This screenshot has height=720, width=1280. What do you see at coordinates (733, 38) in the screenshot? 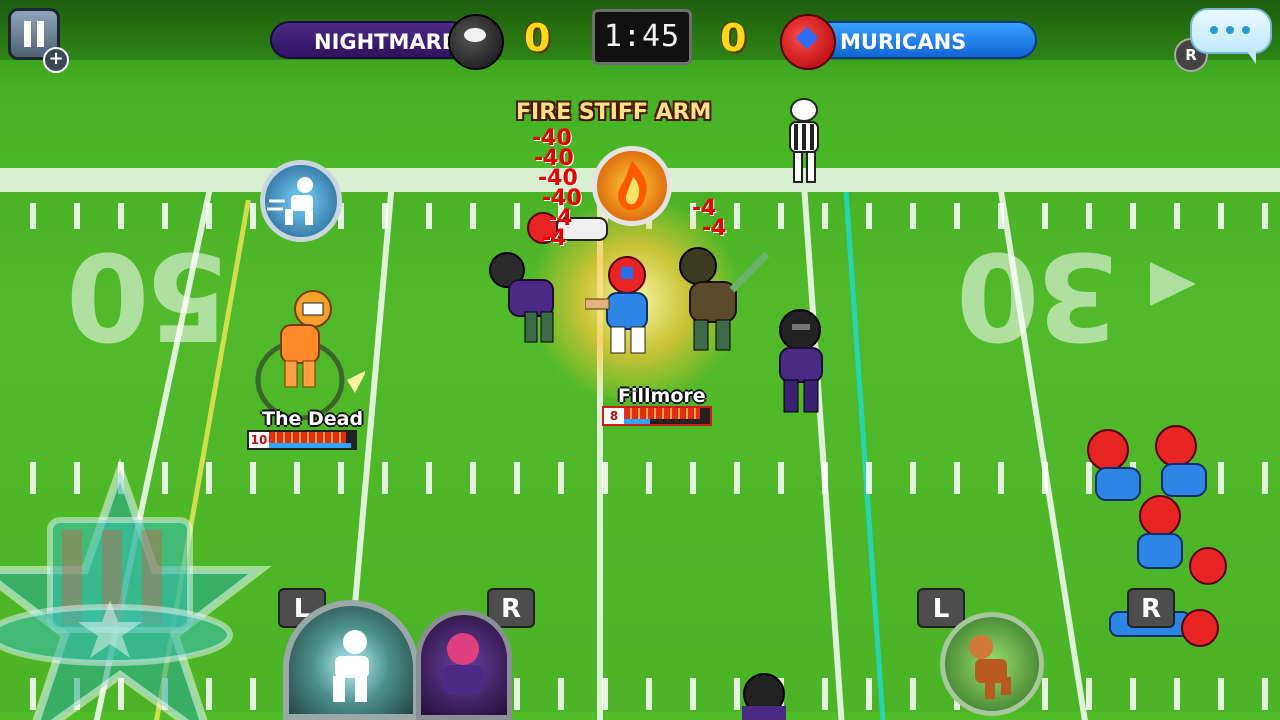
I see `away-score: 0` at bounding box center [733, 38].